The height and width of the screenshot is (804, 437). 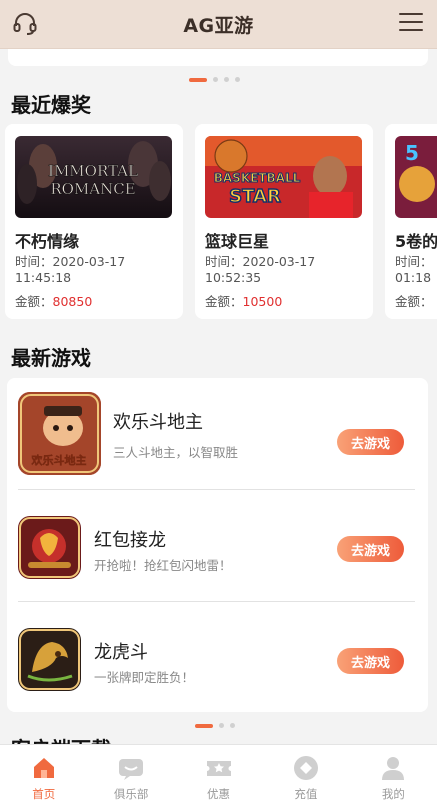 What do you see at coordinates (51, 358) in the screenshot?
I see `new-games-title: 最新游戏` at bounding box center [51, 358].